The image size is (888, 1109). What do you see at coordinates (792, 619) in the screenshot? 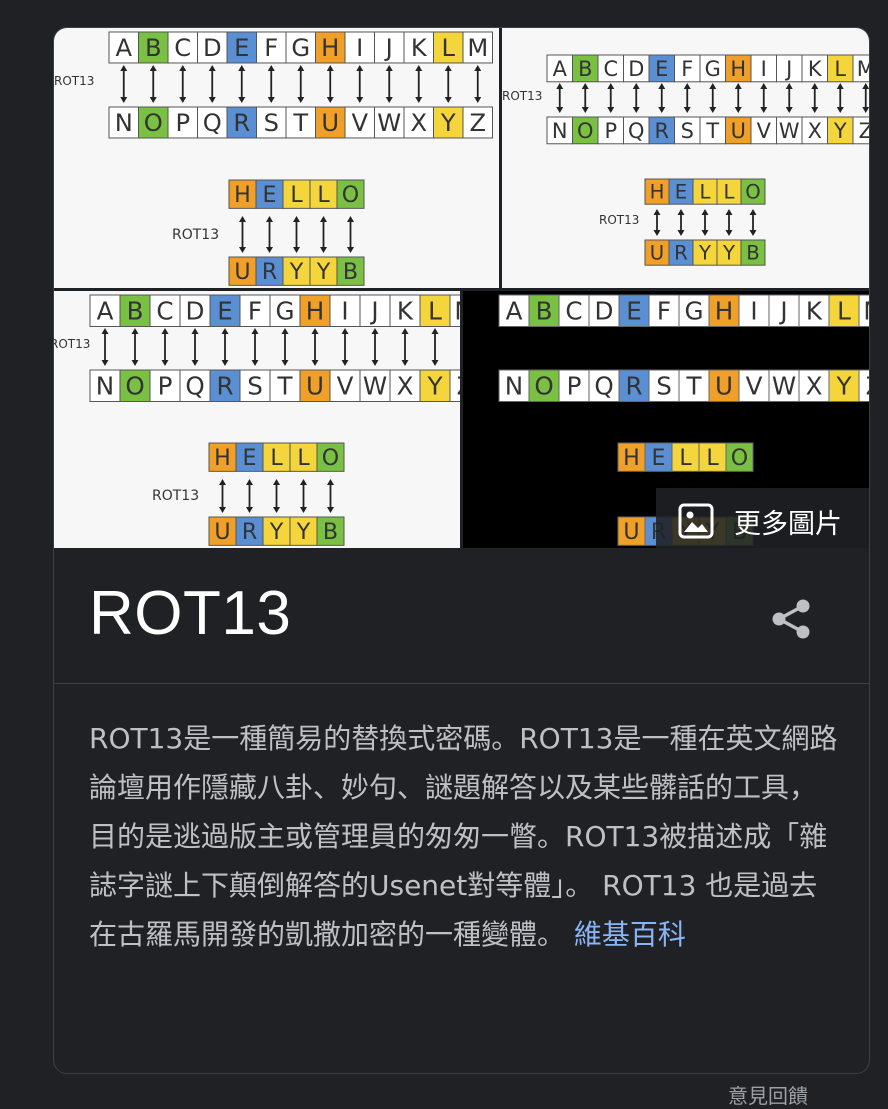
I see `share-icon` at bounding box center [792, 619].